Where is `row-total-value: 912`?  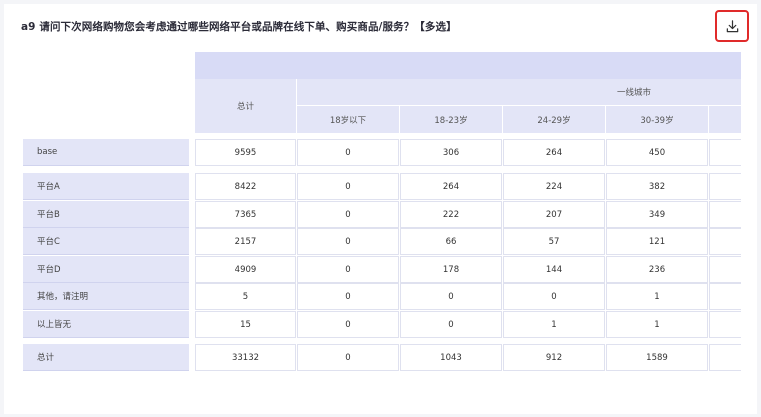
row-total-value: 912 is located at coordinates (554, 357).